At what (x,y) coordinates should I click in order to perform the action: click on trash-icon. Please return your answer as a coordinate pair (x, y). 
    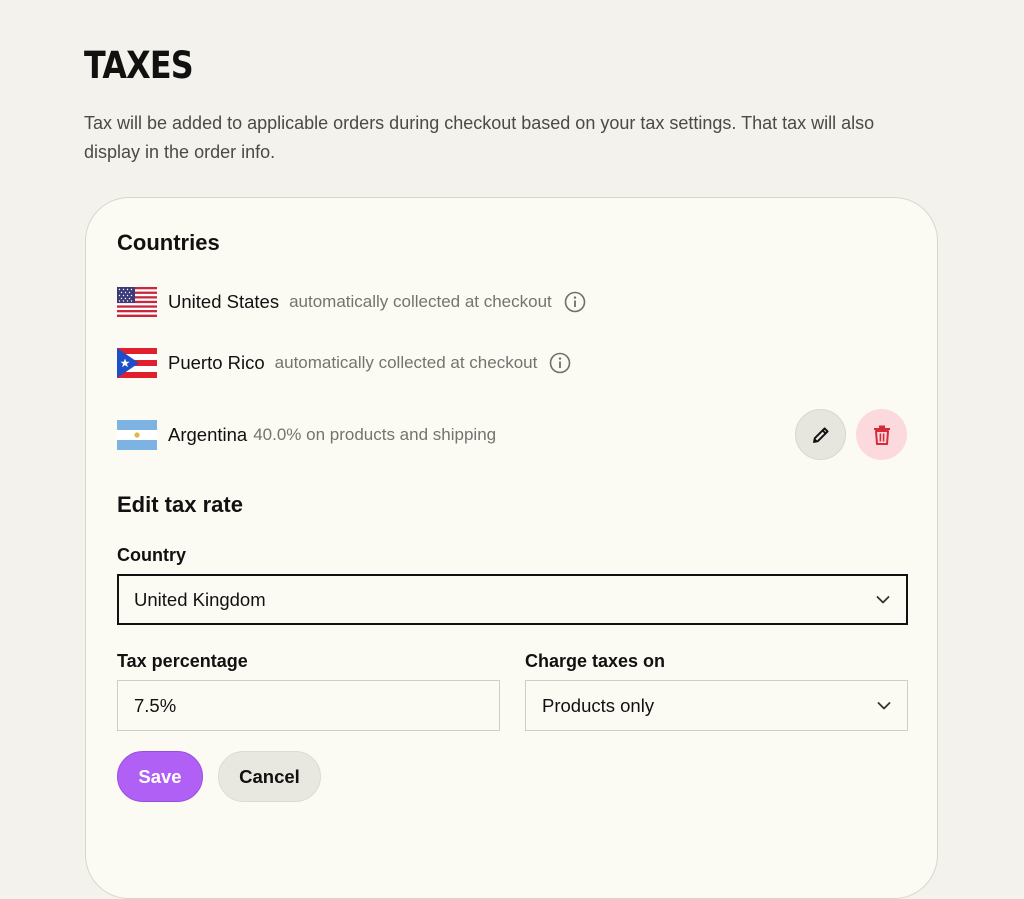
    Looking at the image, I should click on (881, 435).